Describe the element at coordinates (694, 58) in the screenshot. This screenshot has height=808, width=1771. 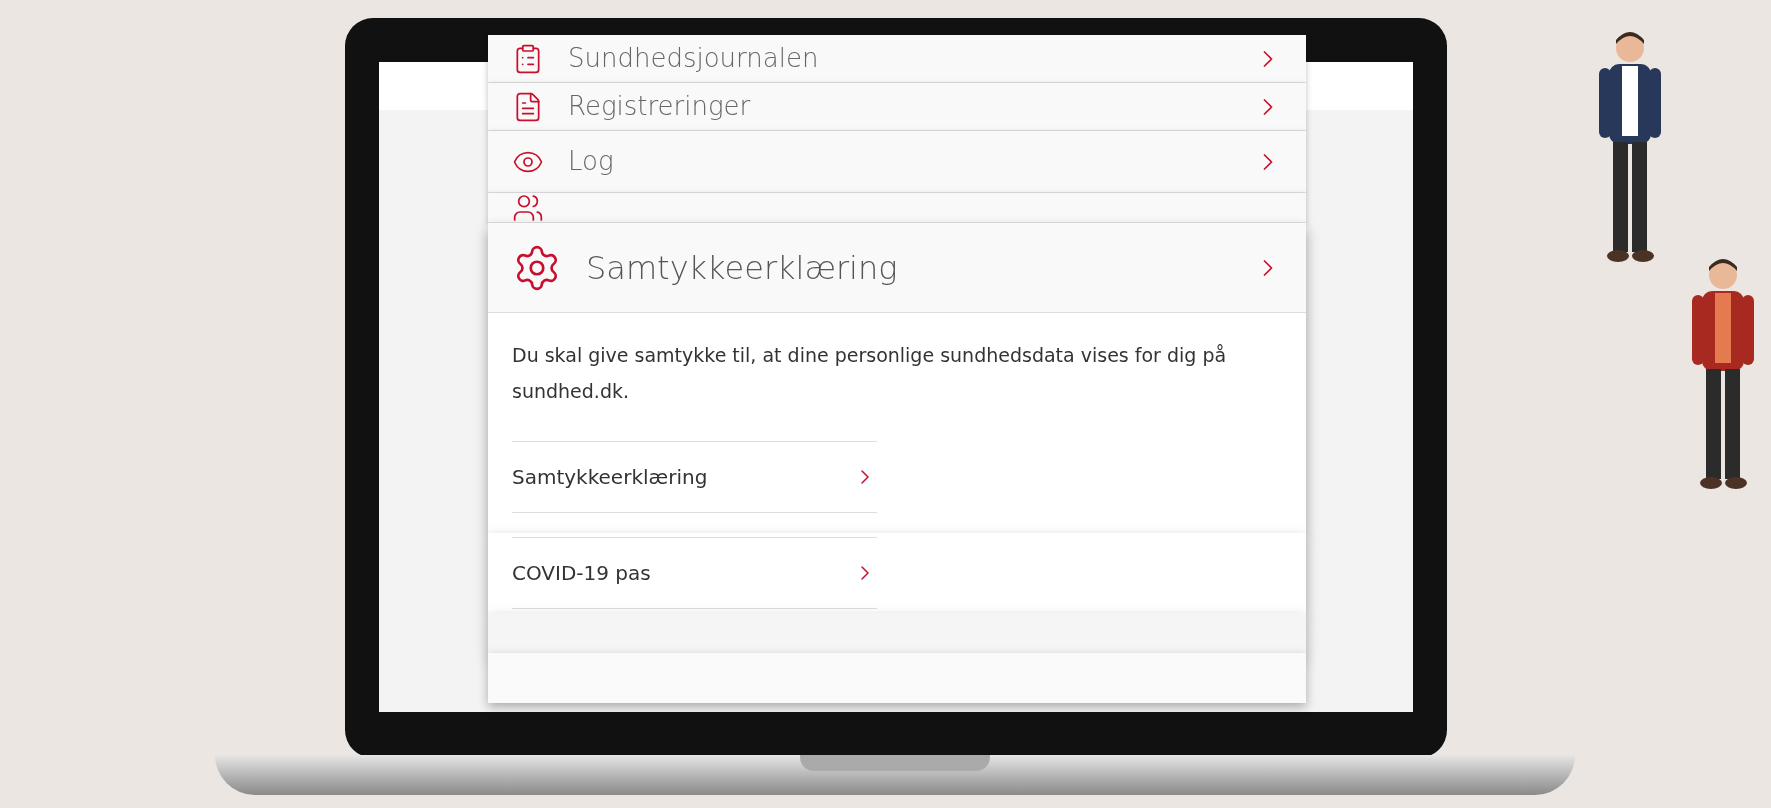
I see `menu-title: Sundhedsjournalen` at that location.